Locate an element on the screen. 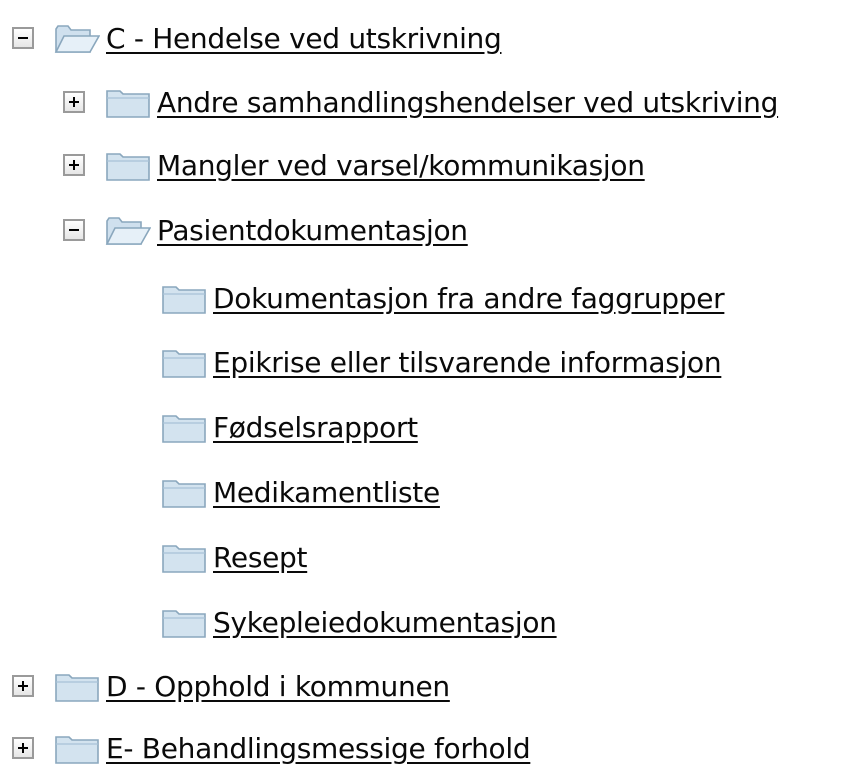 The image size is (867, 778). tree-node-label: Sykepleiedokumentasjon is located at coordinates (385, 622).